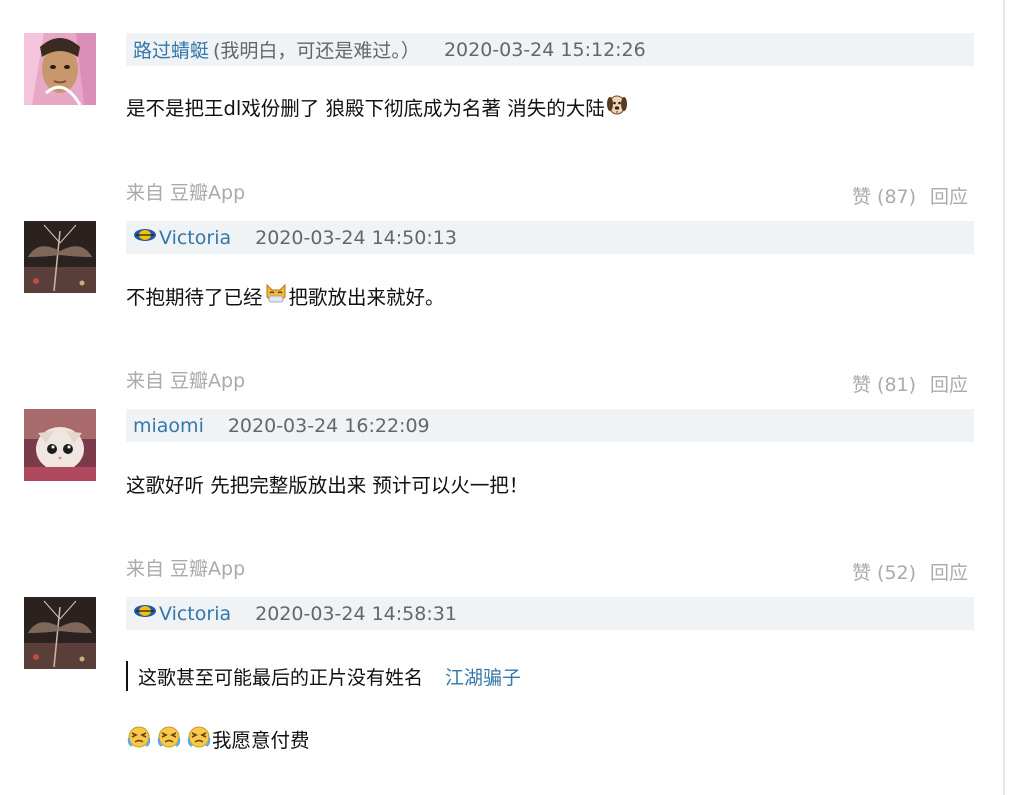  I want to click on author-note: (我明白，可还是难过。）, so click(316, 51).